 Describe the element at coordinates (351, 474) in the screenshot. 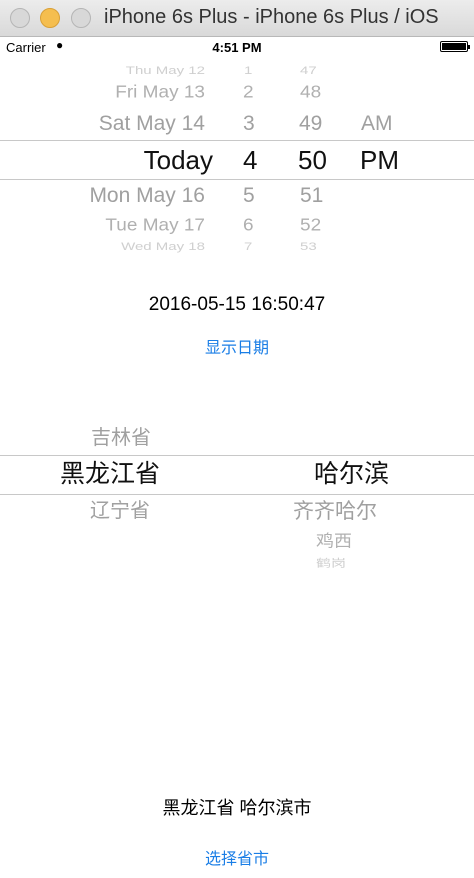

I see `picker-city-item-selected: 哈尔滨` at that location.